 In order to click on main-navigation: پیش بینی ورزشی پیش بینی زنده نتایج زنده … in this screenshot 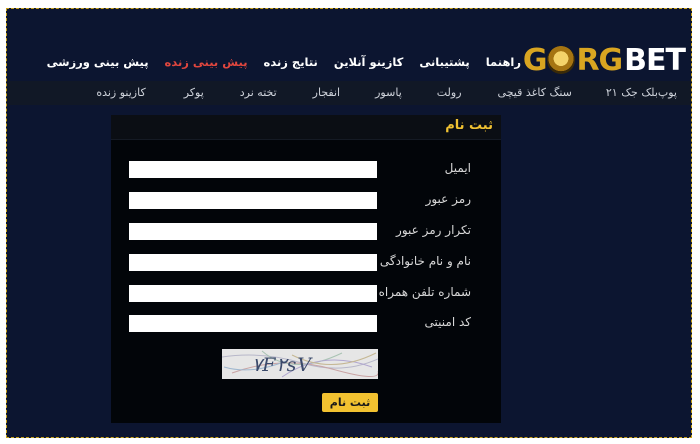, I will do `click(284, 62)`.